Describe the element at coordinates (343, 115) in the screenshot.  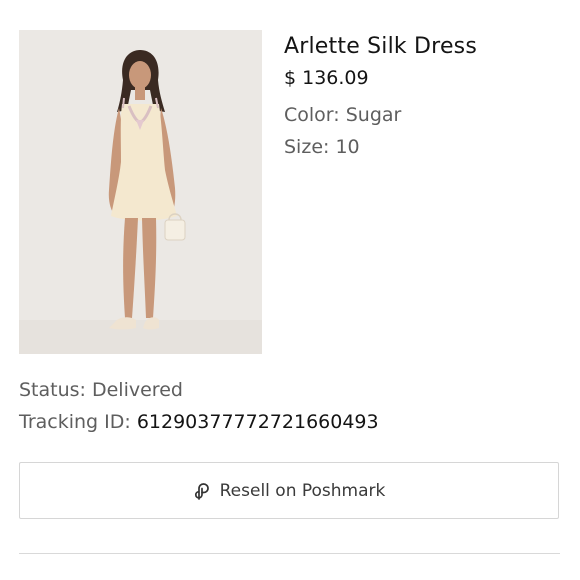
I see `product-color: Color: Sugar` at that location.